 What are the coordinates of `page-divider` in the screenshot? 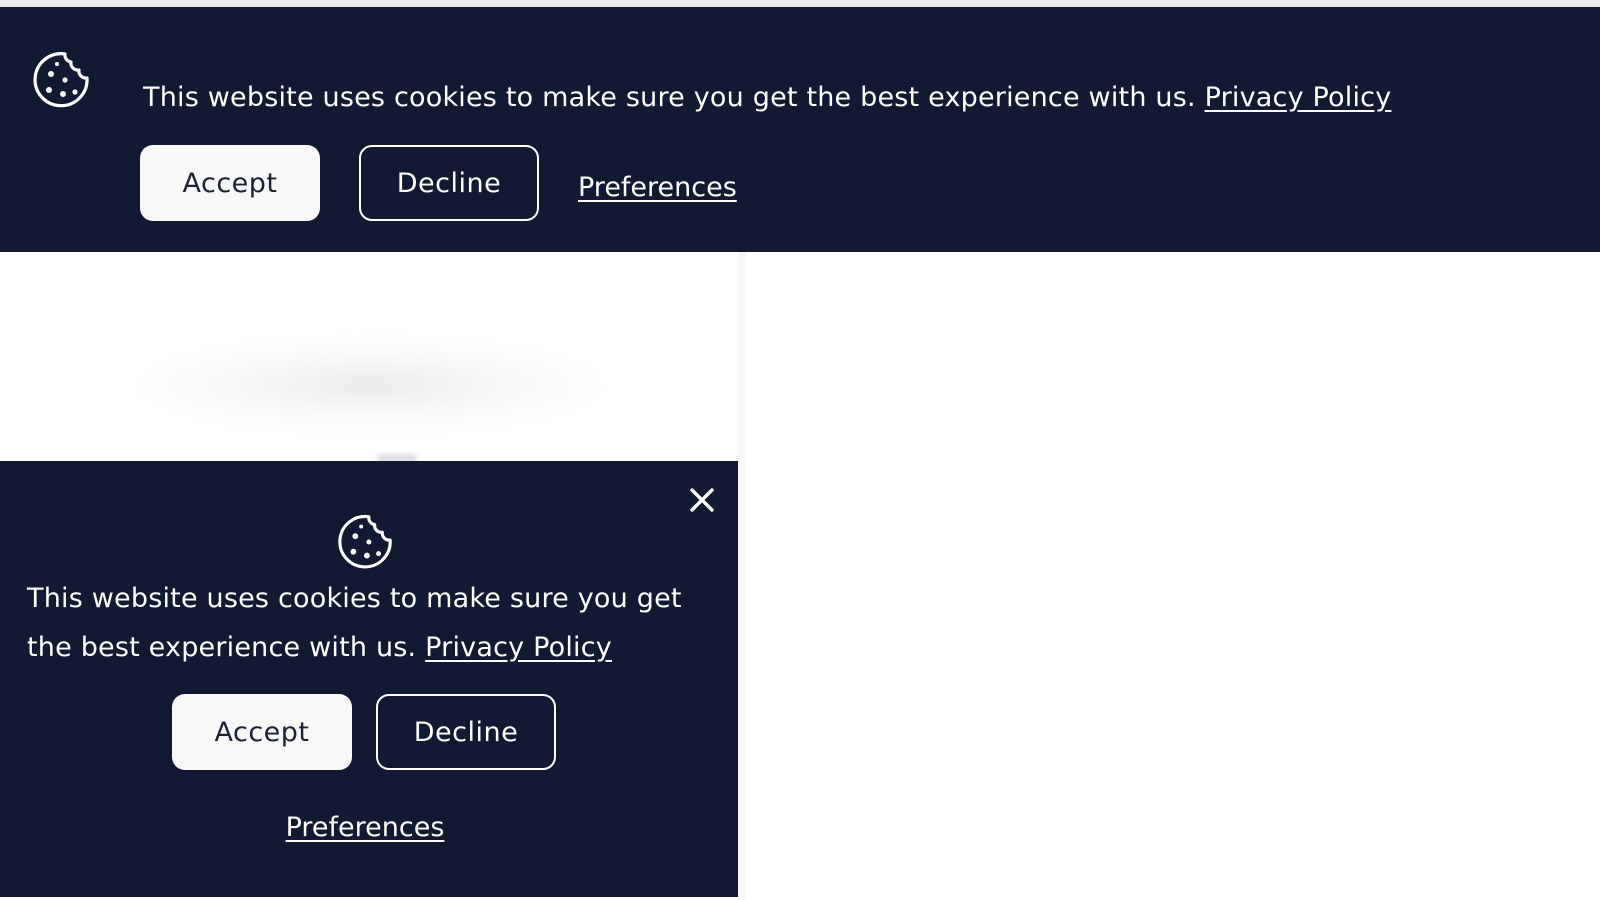 It's located at (742, 576).